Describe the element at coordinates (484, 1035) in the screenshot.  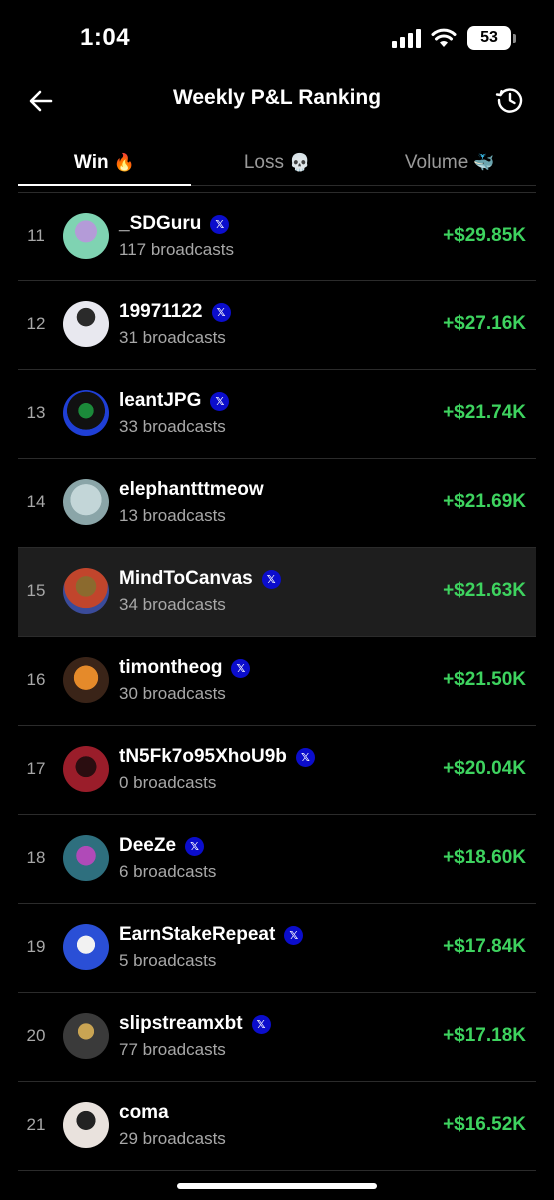
I see `pnl-value: +$17.18K` at that location.